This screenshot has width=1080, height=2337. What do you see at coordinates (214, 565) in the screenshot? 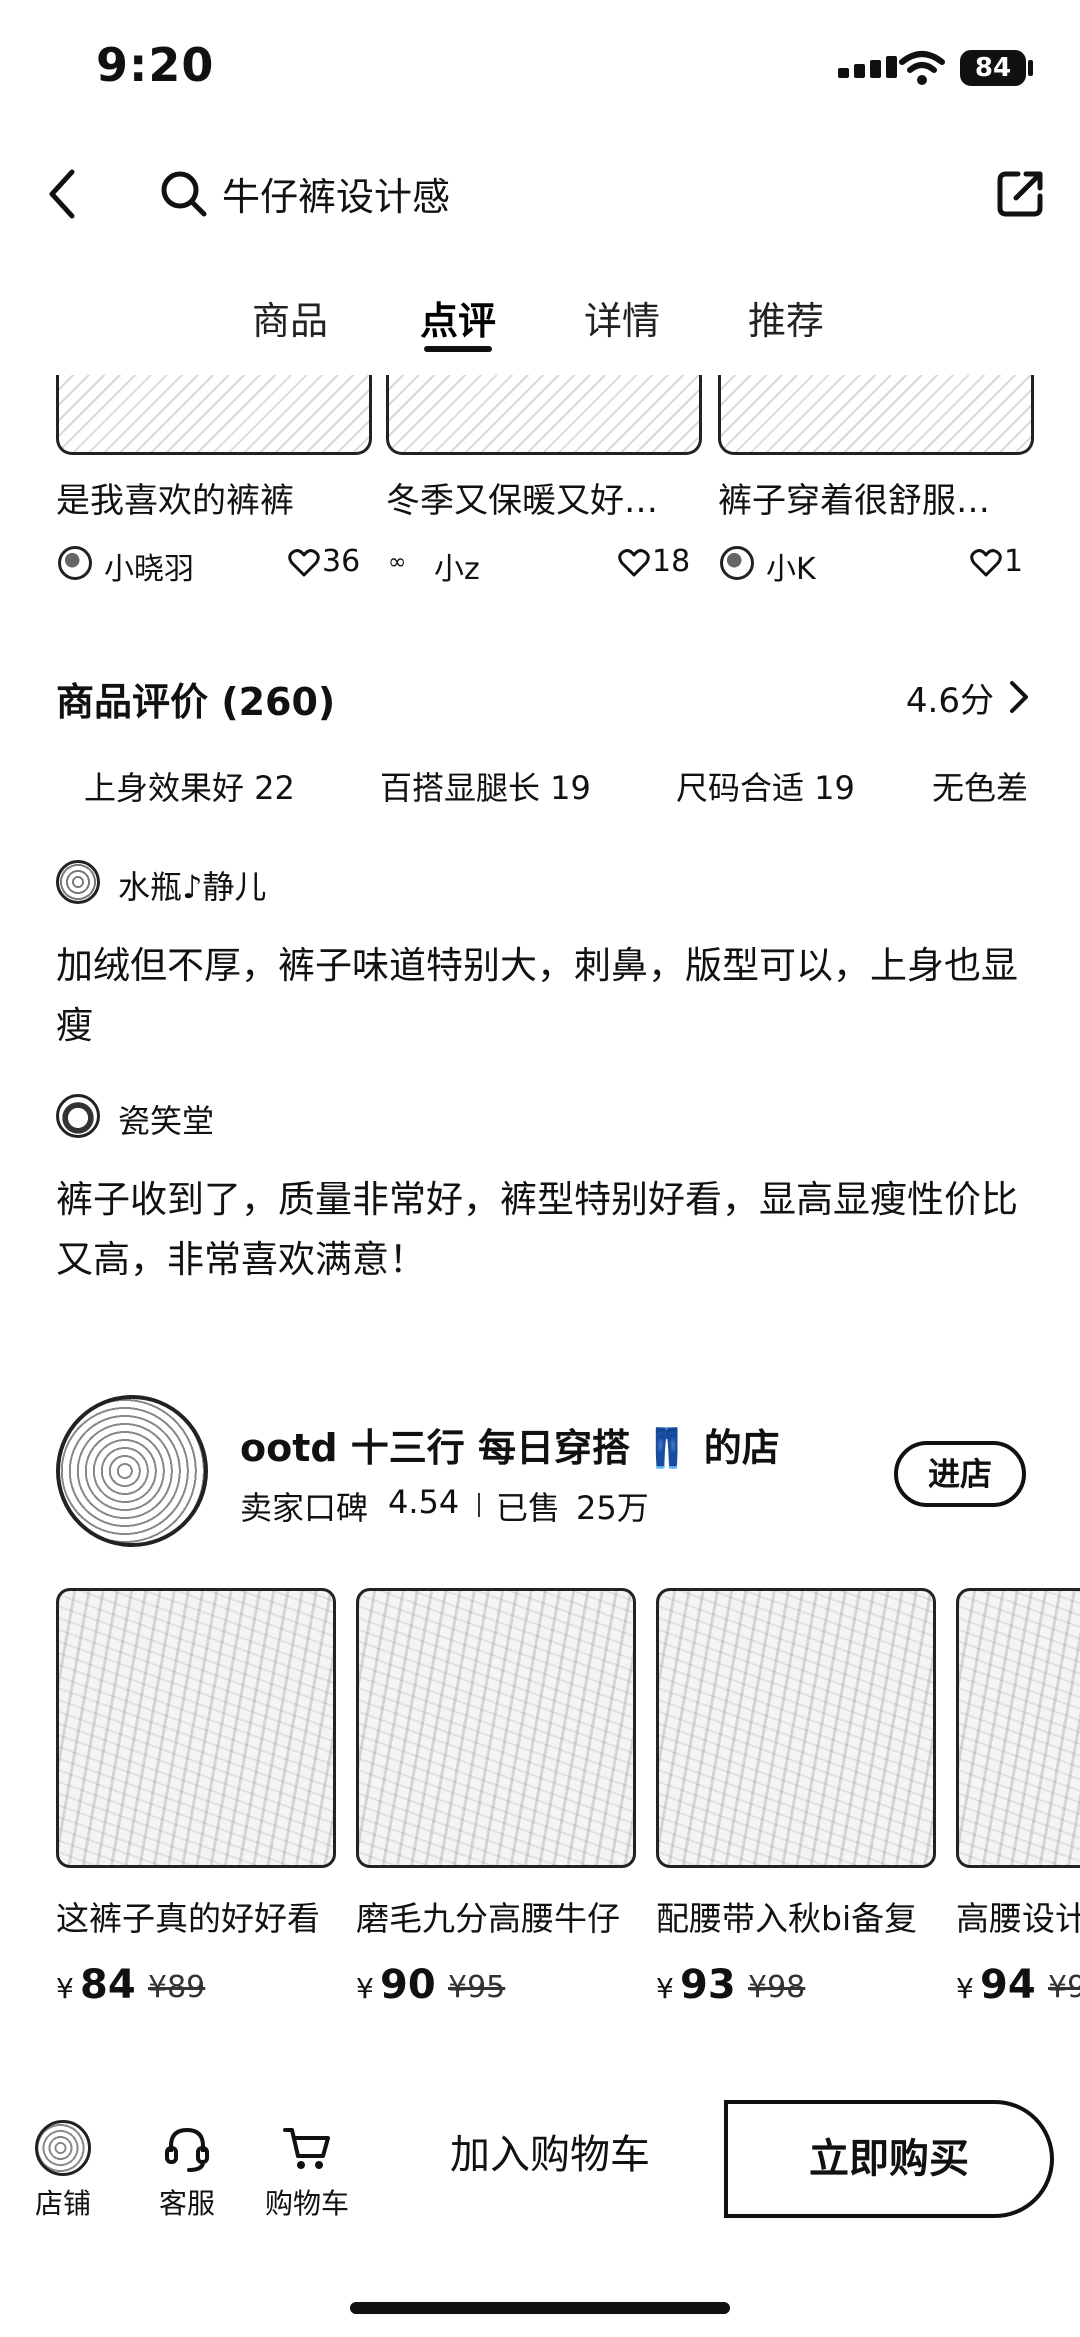
I see `note-meta: 小晓羽 36` at bounding box center [214, 565].